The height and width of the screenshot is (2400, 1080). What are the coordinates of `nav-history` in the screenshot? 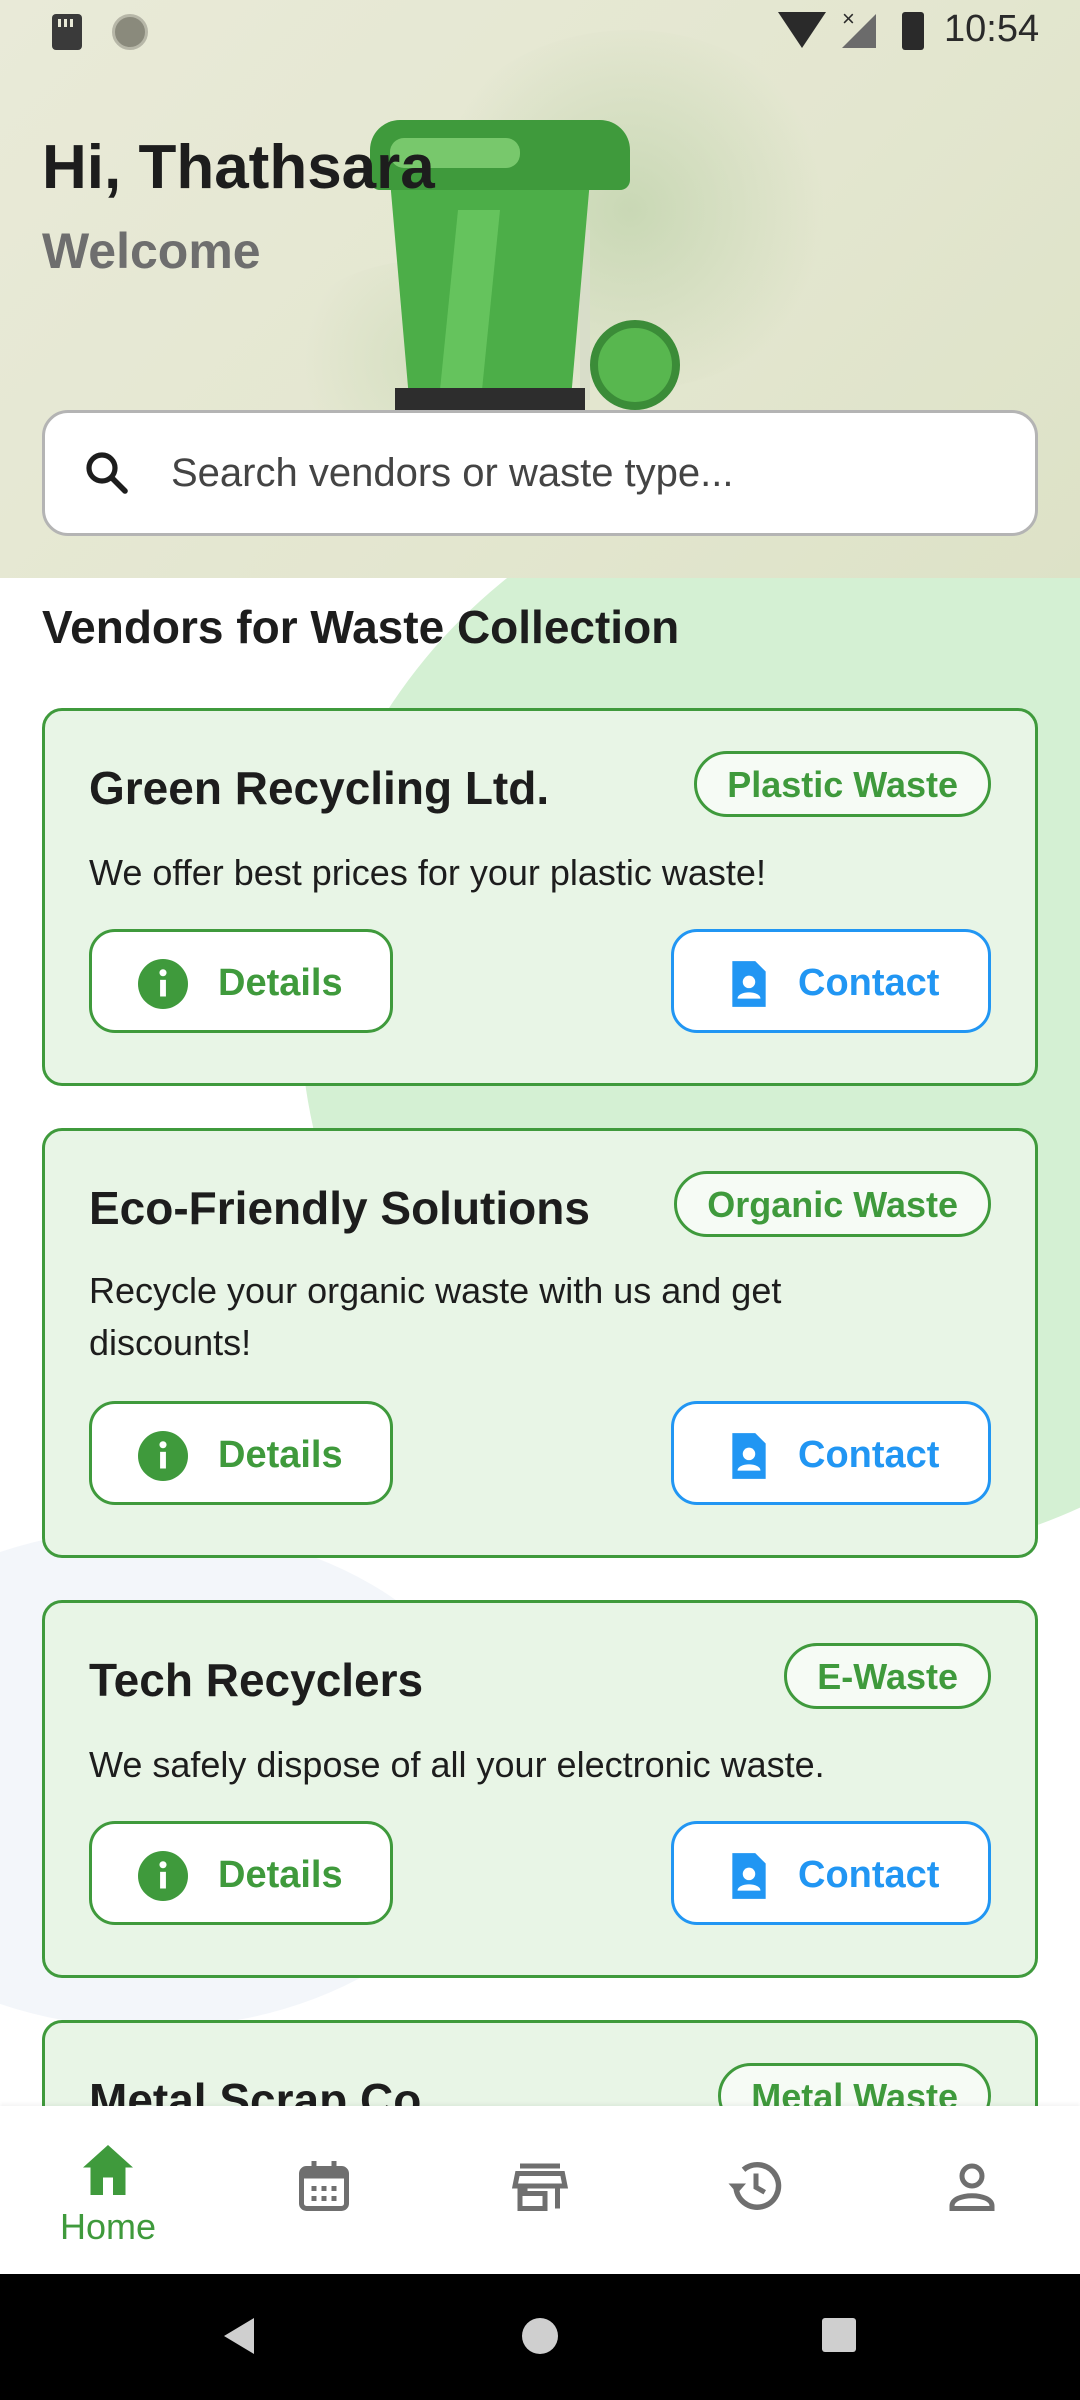 It's located at (756, 2190).